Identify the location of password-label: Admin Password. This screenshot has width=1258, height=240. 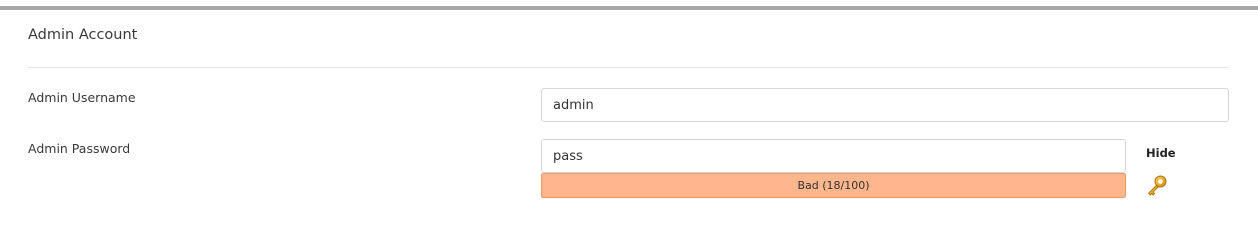
(79, 148).